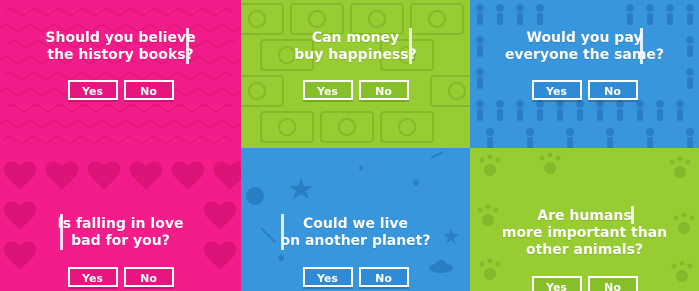  I want to click on question-line: more important than, so click(584, 233).